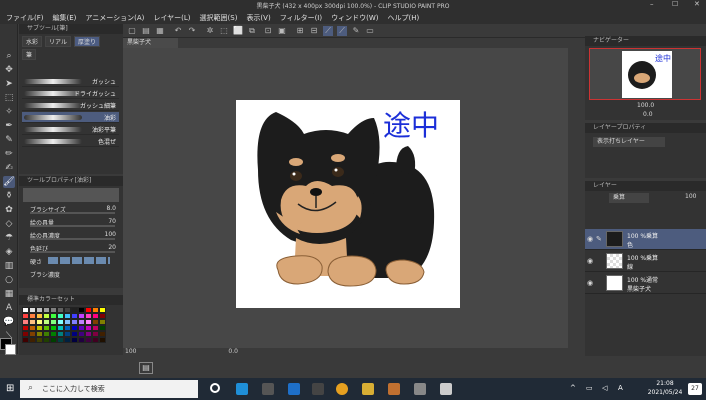  Describe the element at coordinates (70, 129) in the screenshot. I see `brush-oil-flat: 油彩平筆` at that location.